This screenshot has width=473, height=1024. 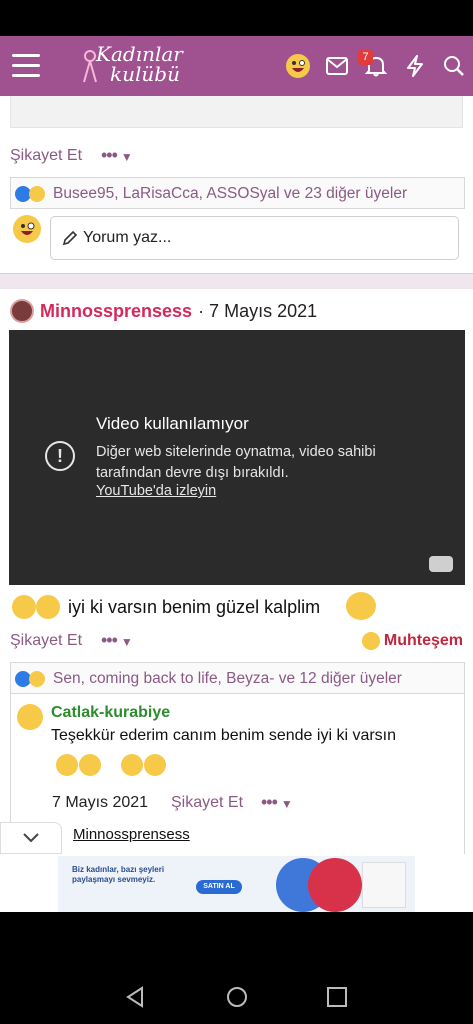 What do you see at coordinates (145, 74) in the screenshot?
I see `logo-text-line2: kulübü` at bounding box center [145, 74].